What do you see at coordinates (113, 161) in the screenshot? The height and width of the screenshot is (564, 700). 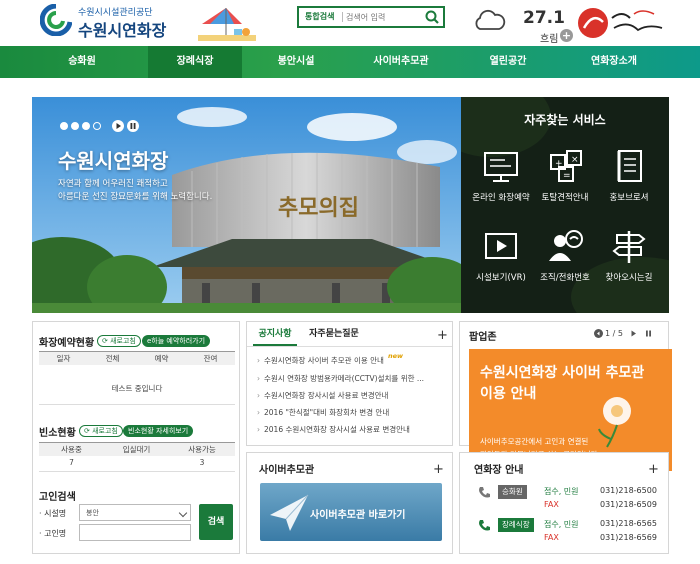 I see `hero-title: 수원시연화장` at bounding box center [113, 161].